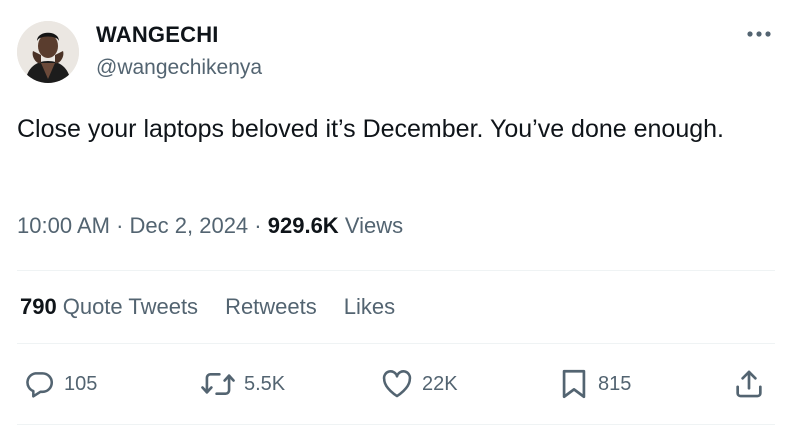  What do you see at coordinates (179, 68) in the screenshot?
I see `user-handle: @wangechikenya` at bounding box center [179, 68].